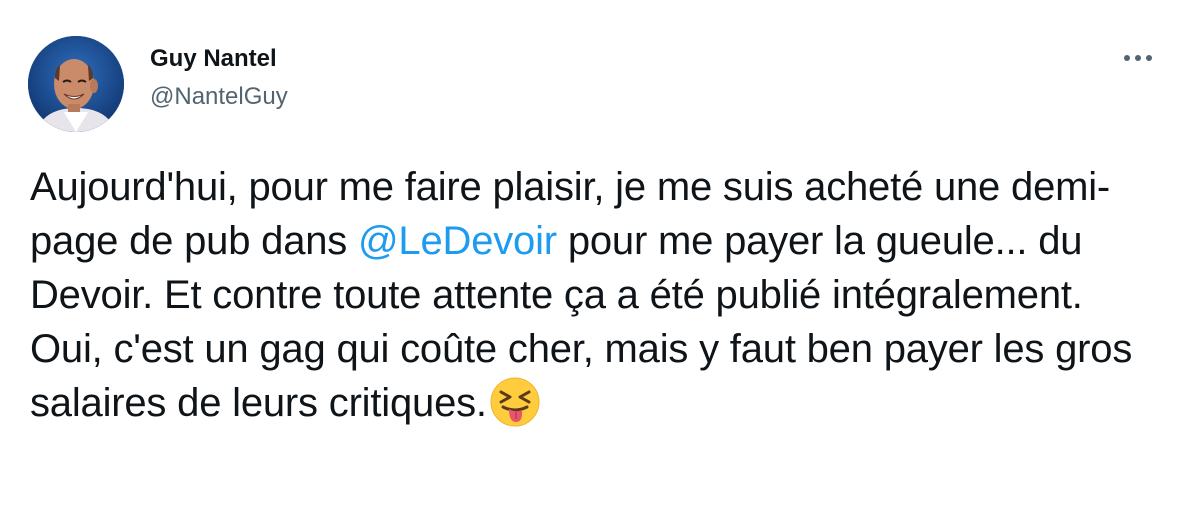 This screenshot has width=1190, height=514. I want to click on mention-link: @LeDevoir, so click(457, 241).